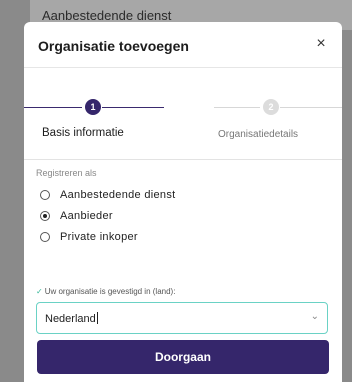  I want to click on register-as-label: Registreren als, so click(66, 173).